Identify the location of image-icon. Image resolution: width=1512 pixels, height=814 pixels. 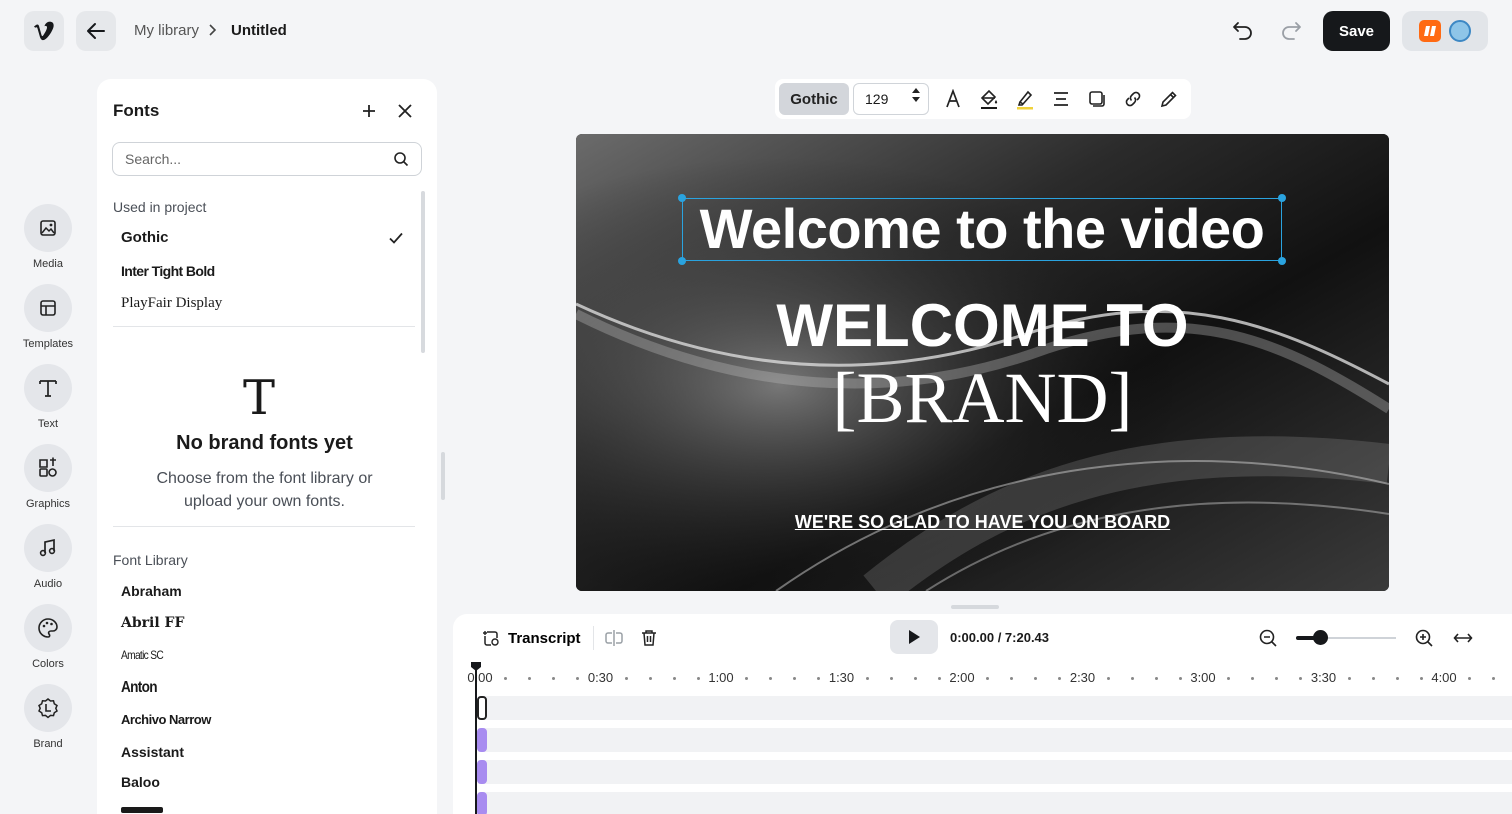
(48, 228).